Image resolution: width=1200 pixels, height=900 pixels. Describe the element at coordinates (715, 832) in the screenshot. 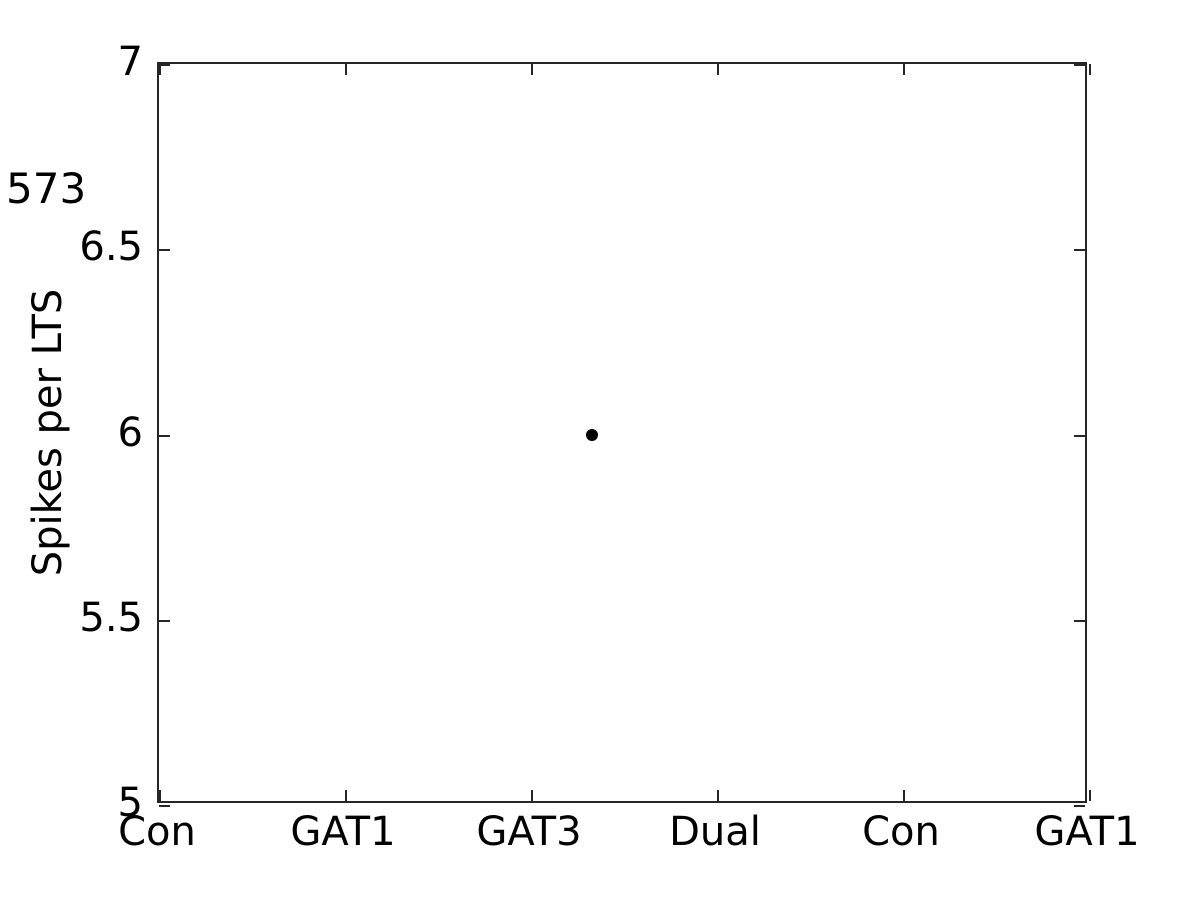

I see `x-tick-label: Dual` at that location.